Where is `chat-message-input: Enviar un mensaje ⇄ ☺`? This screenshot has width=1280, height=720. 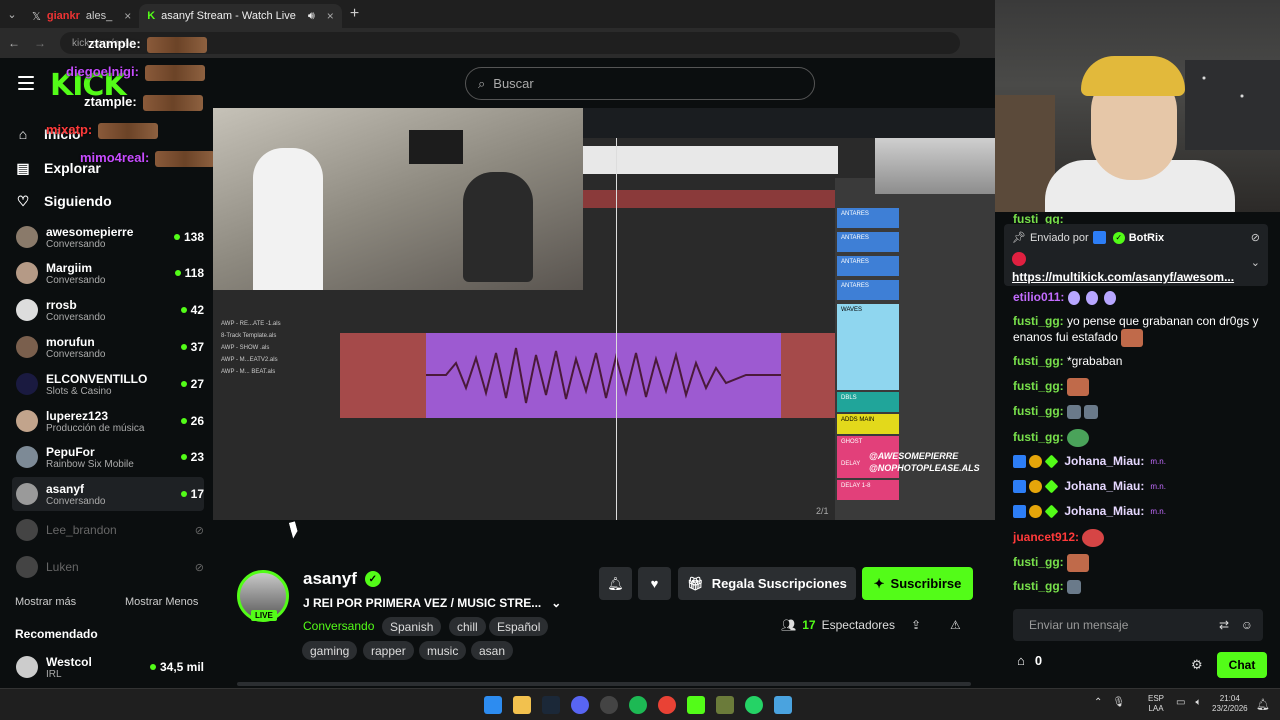 chat-message-input: Enviar un mensaje ⇄ ☺ is located at coordinates (1138, 625).